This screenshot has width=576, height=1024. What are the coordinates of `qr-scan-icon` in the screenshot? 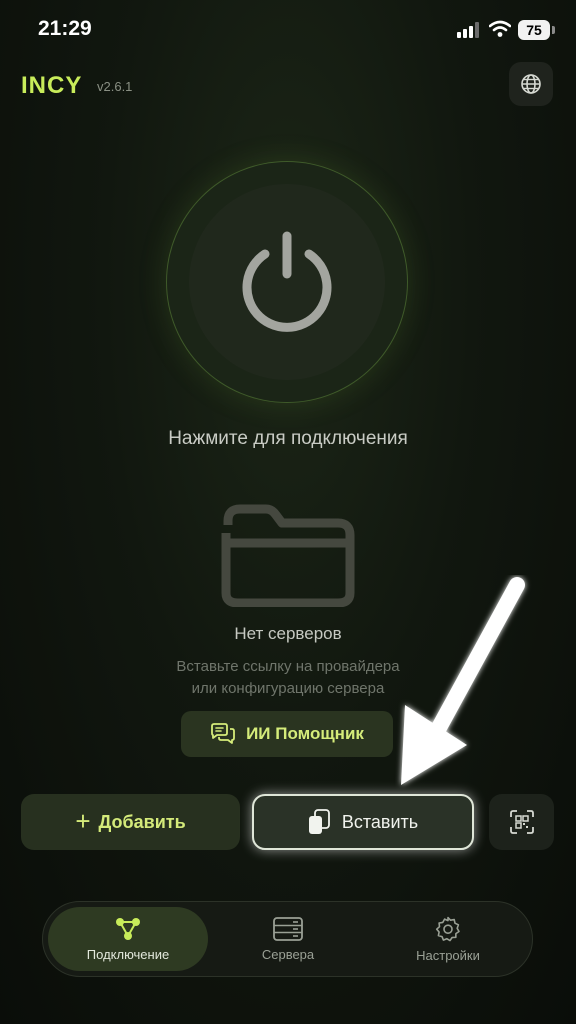 It's located at (521, 822).